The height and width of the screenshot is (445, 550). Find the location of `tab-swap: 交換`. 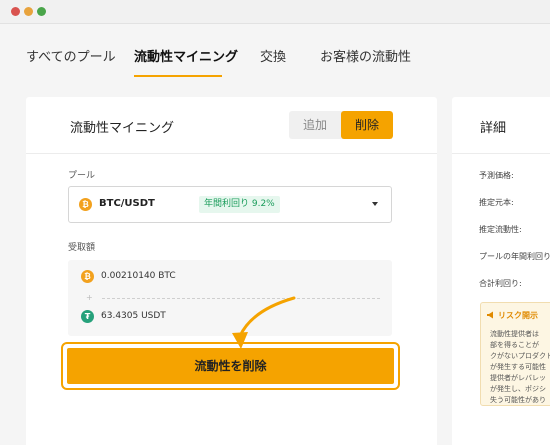

tab-swap: 交換 is located at coordinates (273, 55).